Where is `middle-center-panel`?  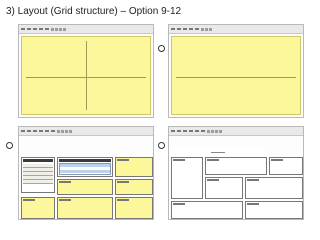 middle-center-panel is located at coordinates (224, 188).